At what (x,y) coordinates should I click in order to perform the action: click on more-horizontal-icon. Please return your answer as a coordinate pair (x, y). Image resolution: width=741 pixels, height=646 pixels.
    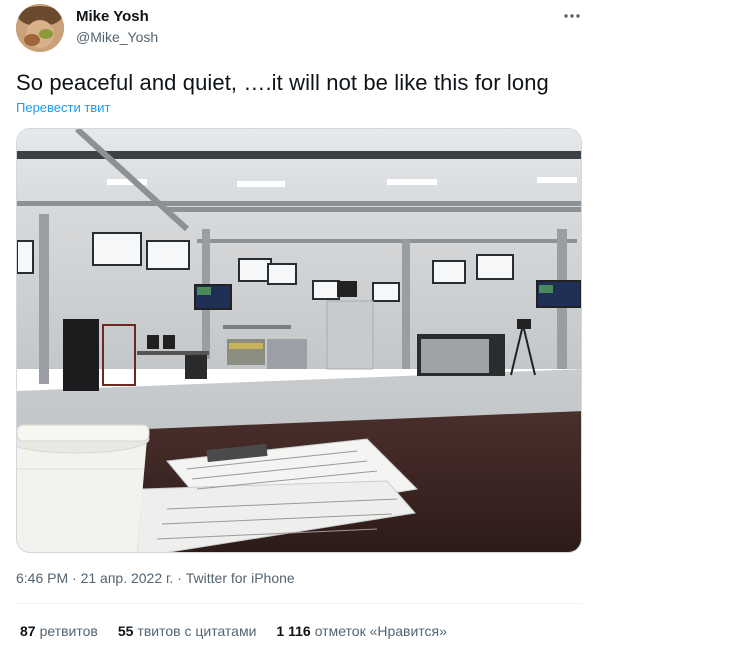
    Looking at the image, I should click on (572, 16).